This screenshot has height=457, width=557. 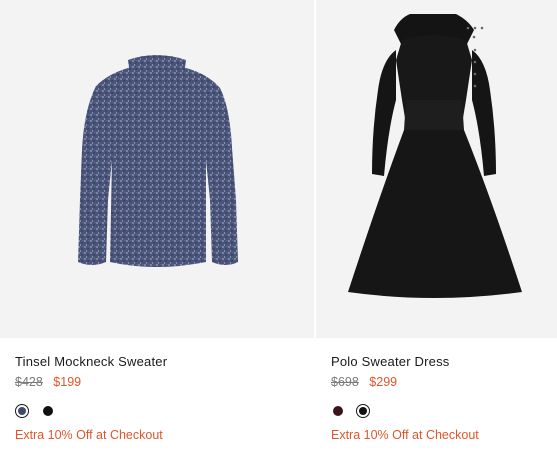 I want to click on color-swatch-navy, so click(x=22, y=411).